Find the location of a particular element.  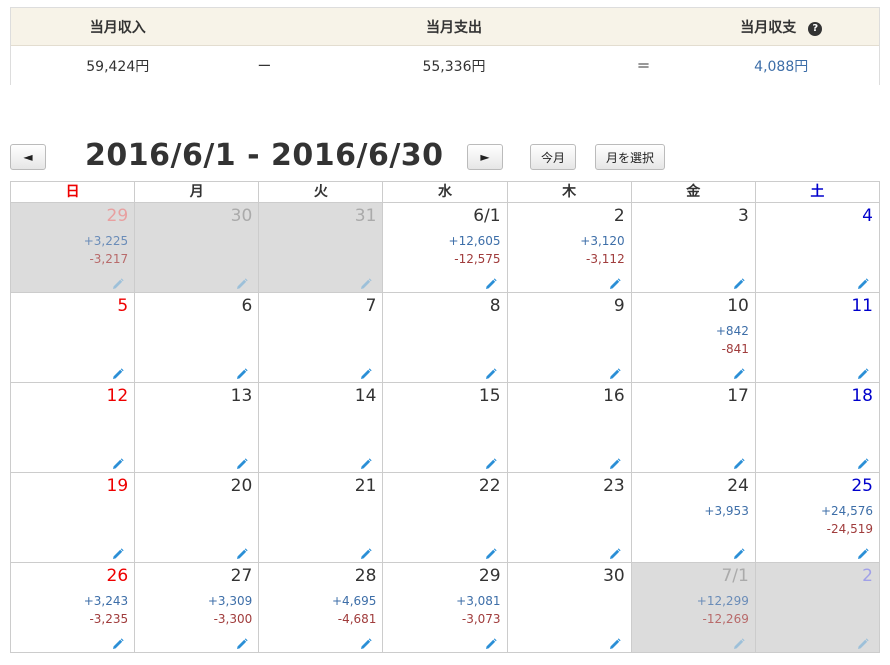

calendar-day: 26 +3,243 -3,235 is located at coordinates (73, 608).